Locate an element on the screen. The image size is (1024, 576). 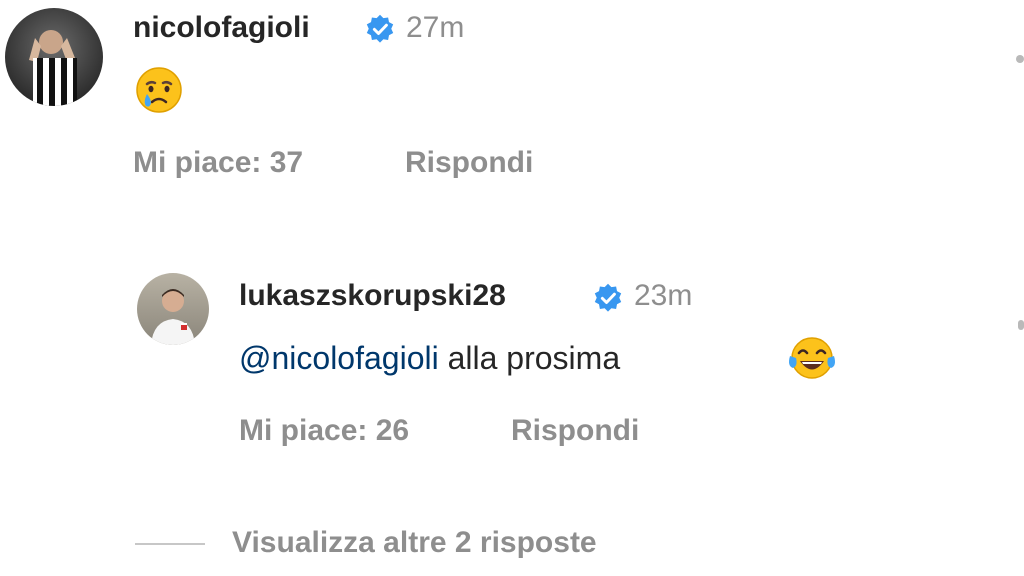
reply-username: lukaszskorupski28 is located at coordinates (372, 296).